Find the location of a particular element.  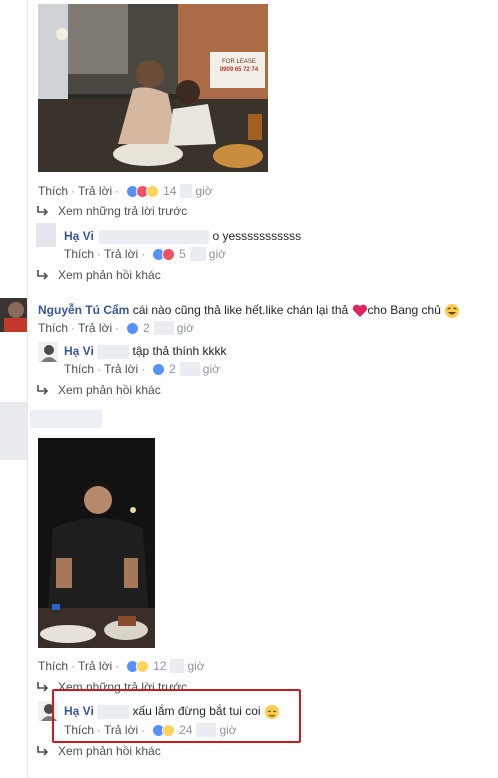

comment-photo-restaurant: FOR LEASE 0909 65 72 74 is located at coordinates (153, 88).